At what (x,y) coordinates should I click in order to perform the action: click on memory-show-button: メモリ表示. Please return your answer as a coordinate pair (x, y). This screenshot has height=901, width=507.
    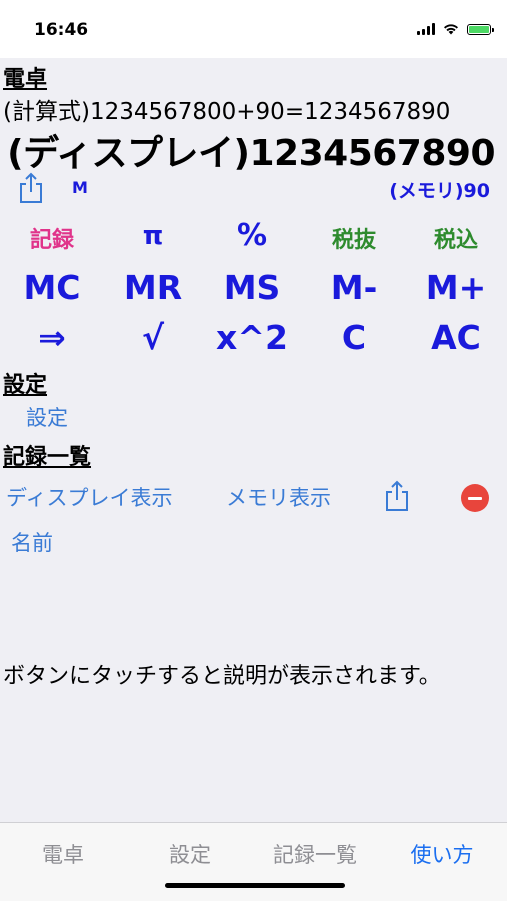
    Looking at the image, I should click on (278, 497).